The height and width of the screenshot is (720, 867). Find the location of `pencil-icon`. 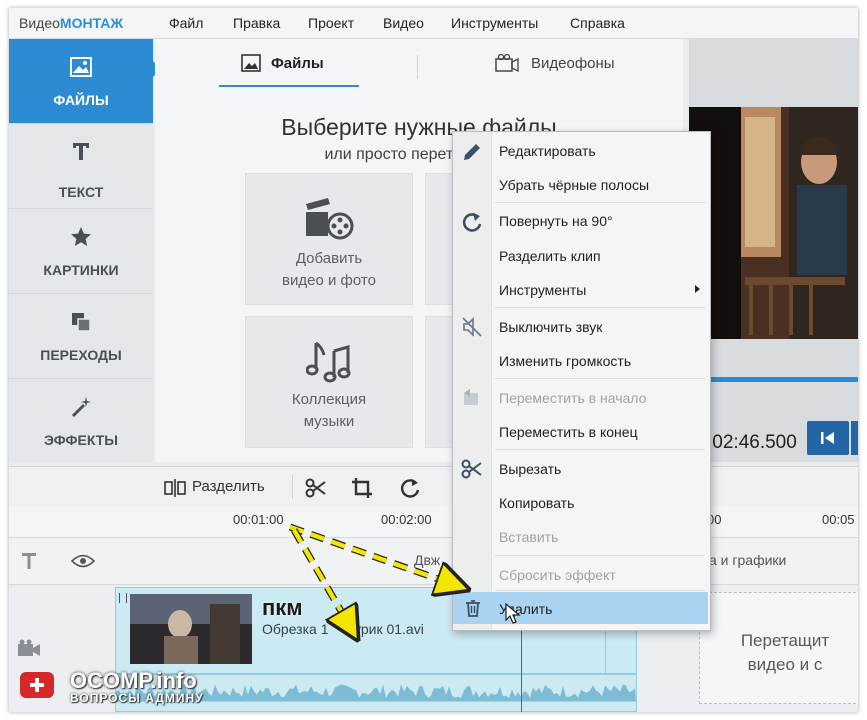

pencil-icon is located at coordinates (472, 152).